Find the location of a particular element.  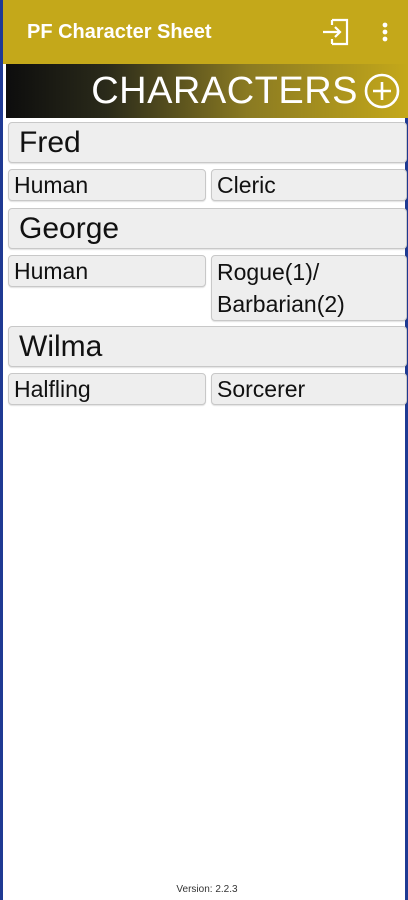

character-name-cell: Fred is located at coordinates (207, 142).